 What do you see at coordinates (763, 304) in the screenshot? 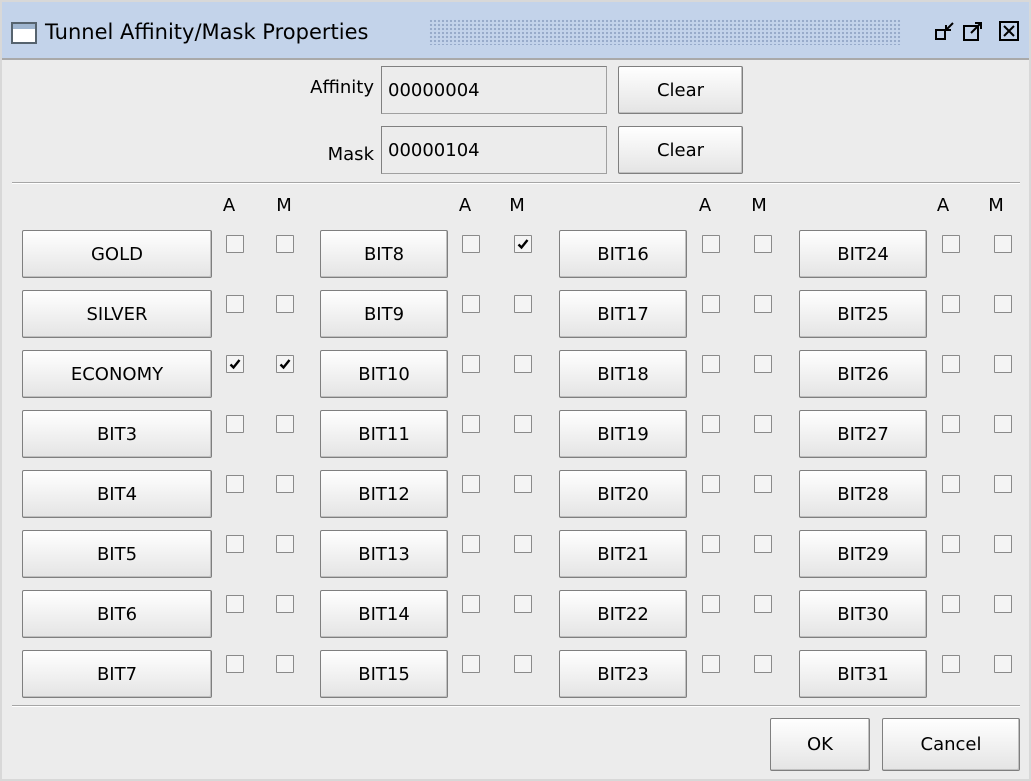
I see `mask-checkbox-bit17` at bounding box center [763, 304].